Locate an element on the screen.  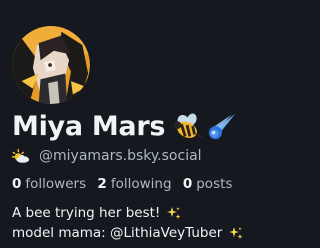
posts-label: posts is located at coordinates (214, 184).